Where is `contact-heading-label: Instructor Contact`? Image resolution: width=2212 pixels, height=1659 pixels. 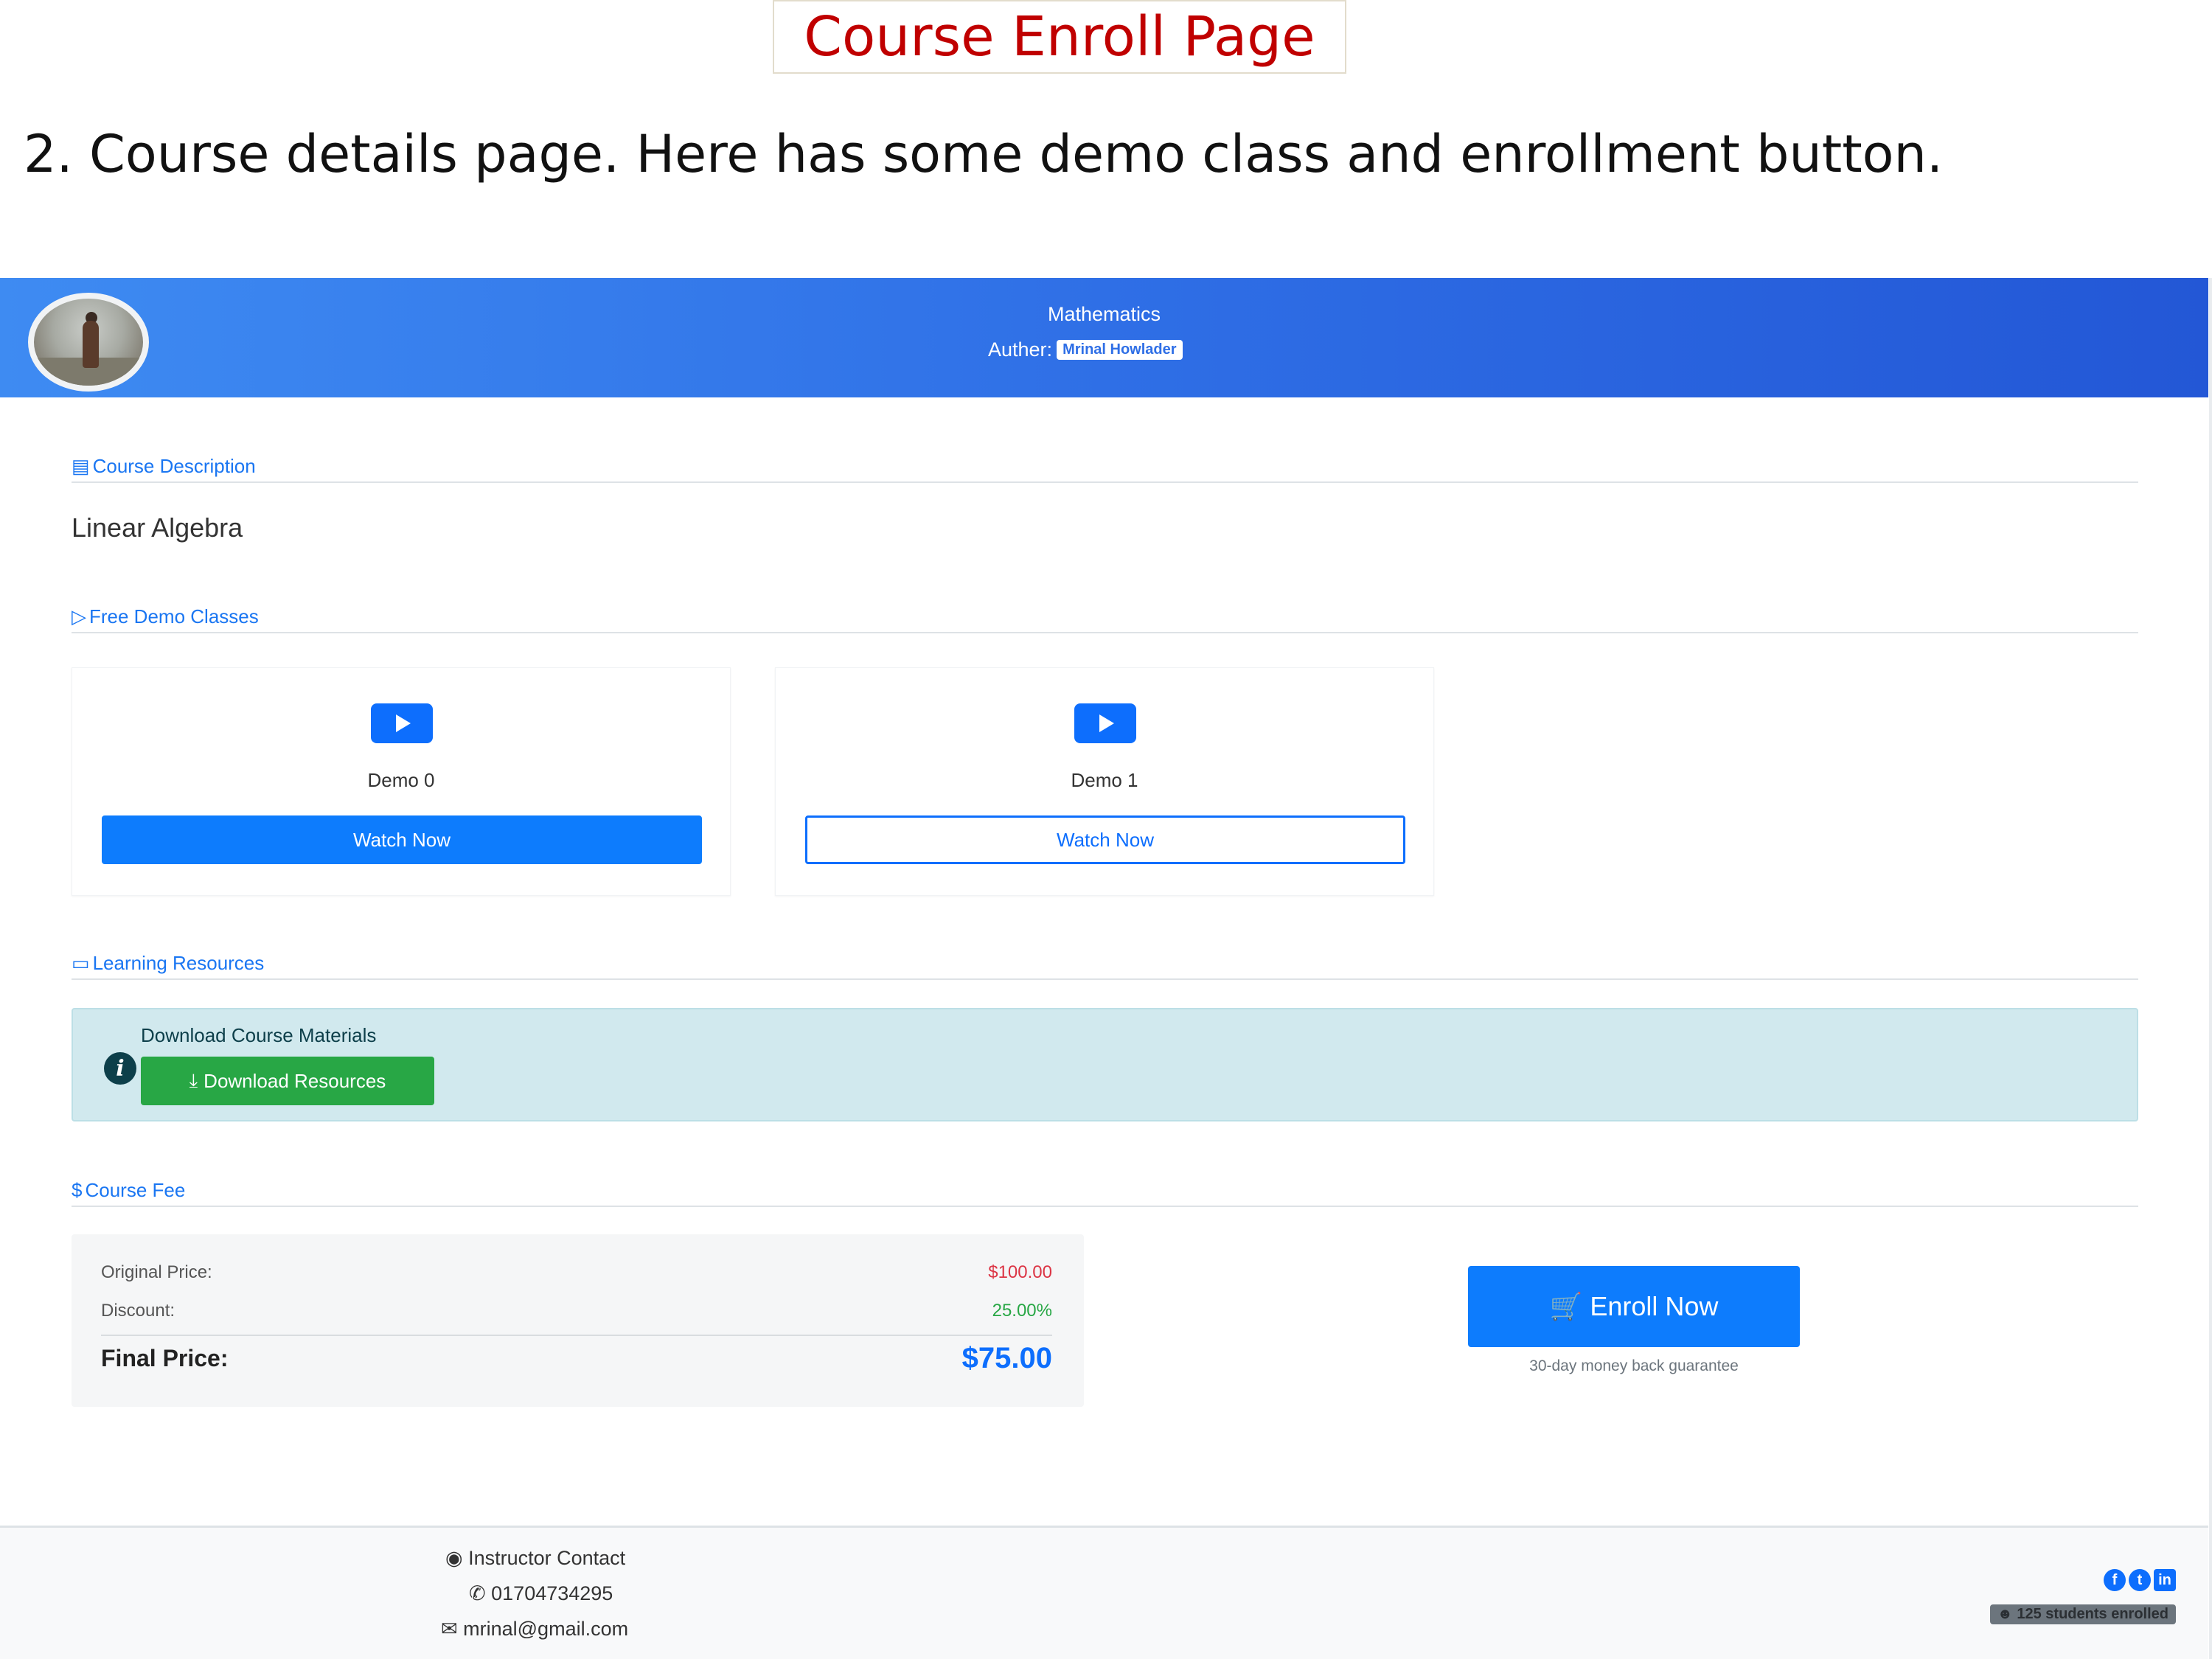
contact-heading-label: Instructor Contact is located at coordinates (547, 1558).